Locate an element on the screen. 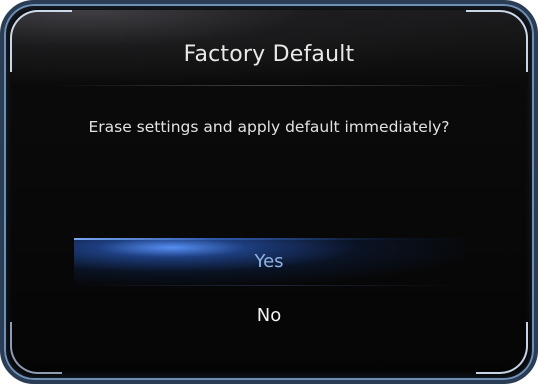  selection-highlight is located at coordinates (269, 239).